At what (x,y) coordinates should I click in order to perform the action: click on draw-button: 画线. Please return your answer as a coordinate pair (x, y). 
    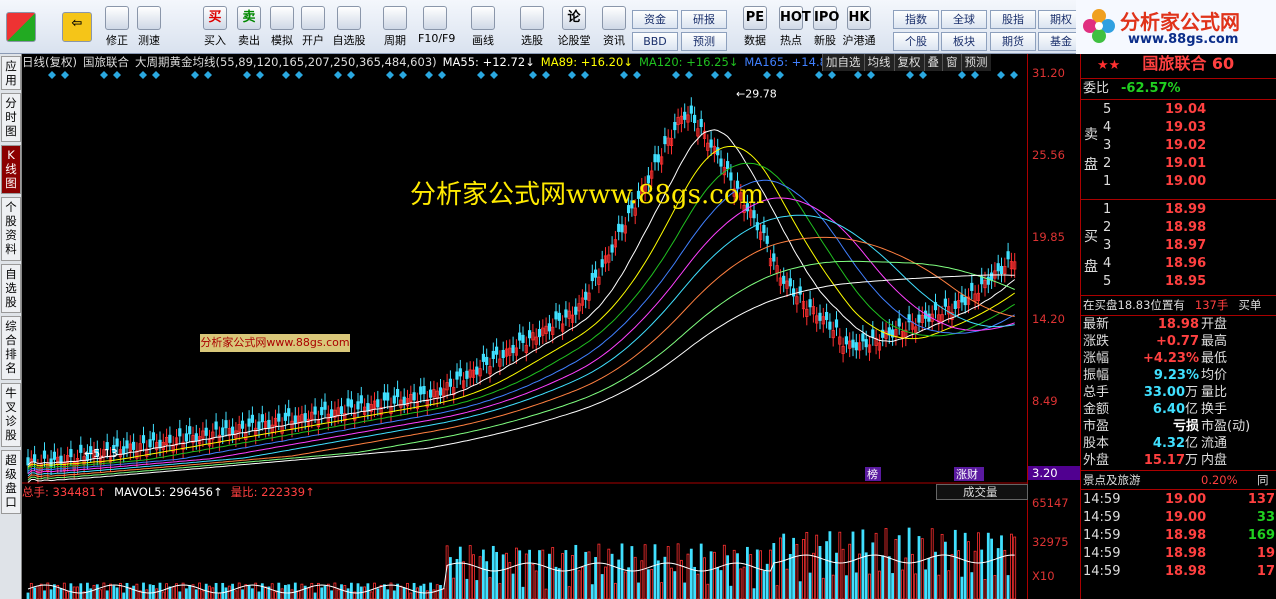
    Looking at the image, I should click on (483, 28).